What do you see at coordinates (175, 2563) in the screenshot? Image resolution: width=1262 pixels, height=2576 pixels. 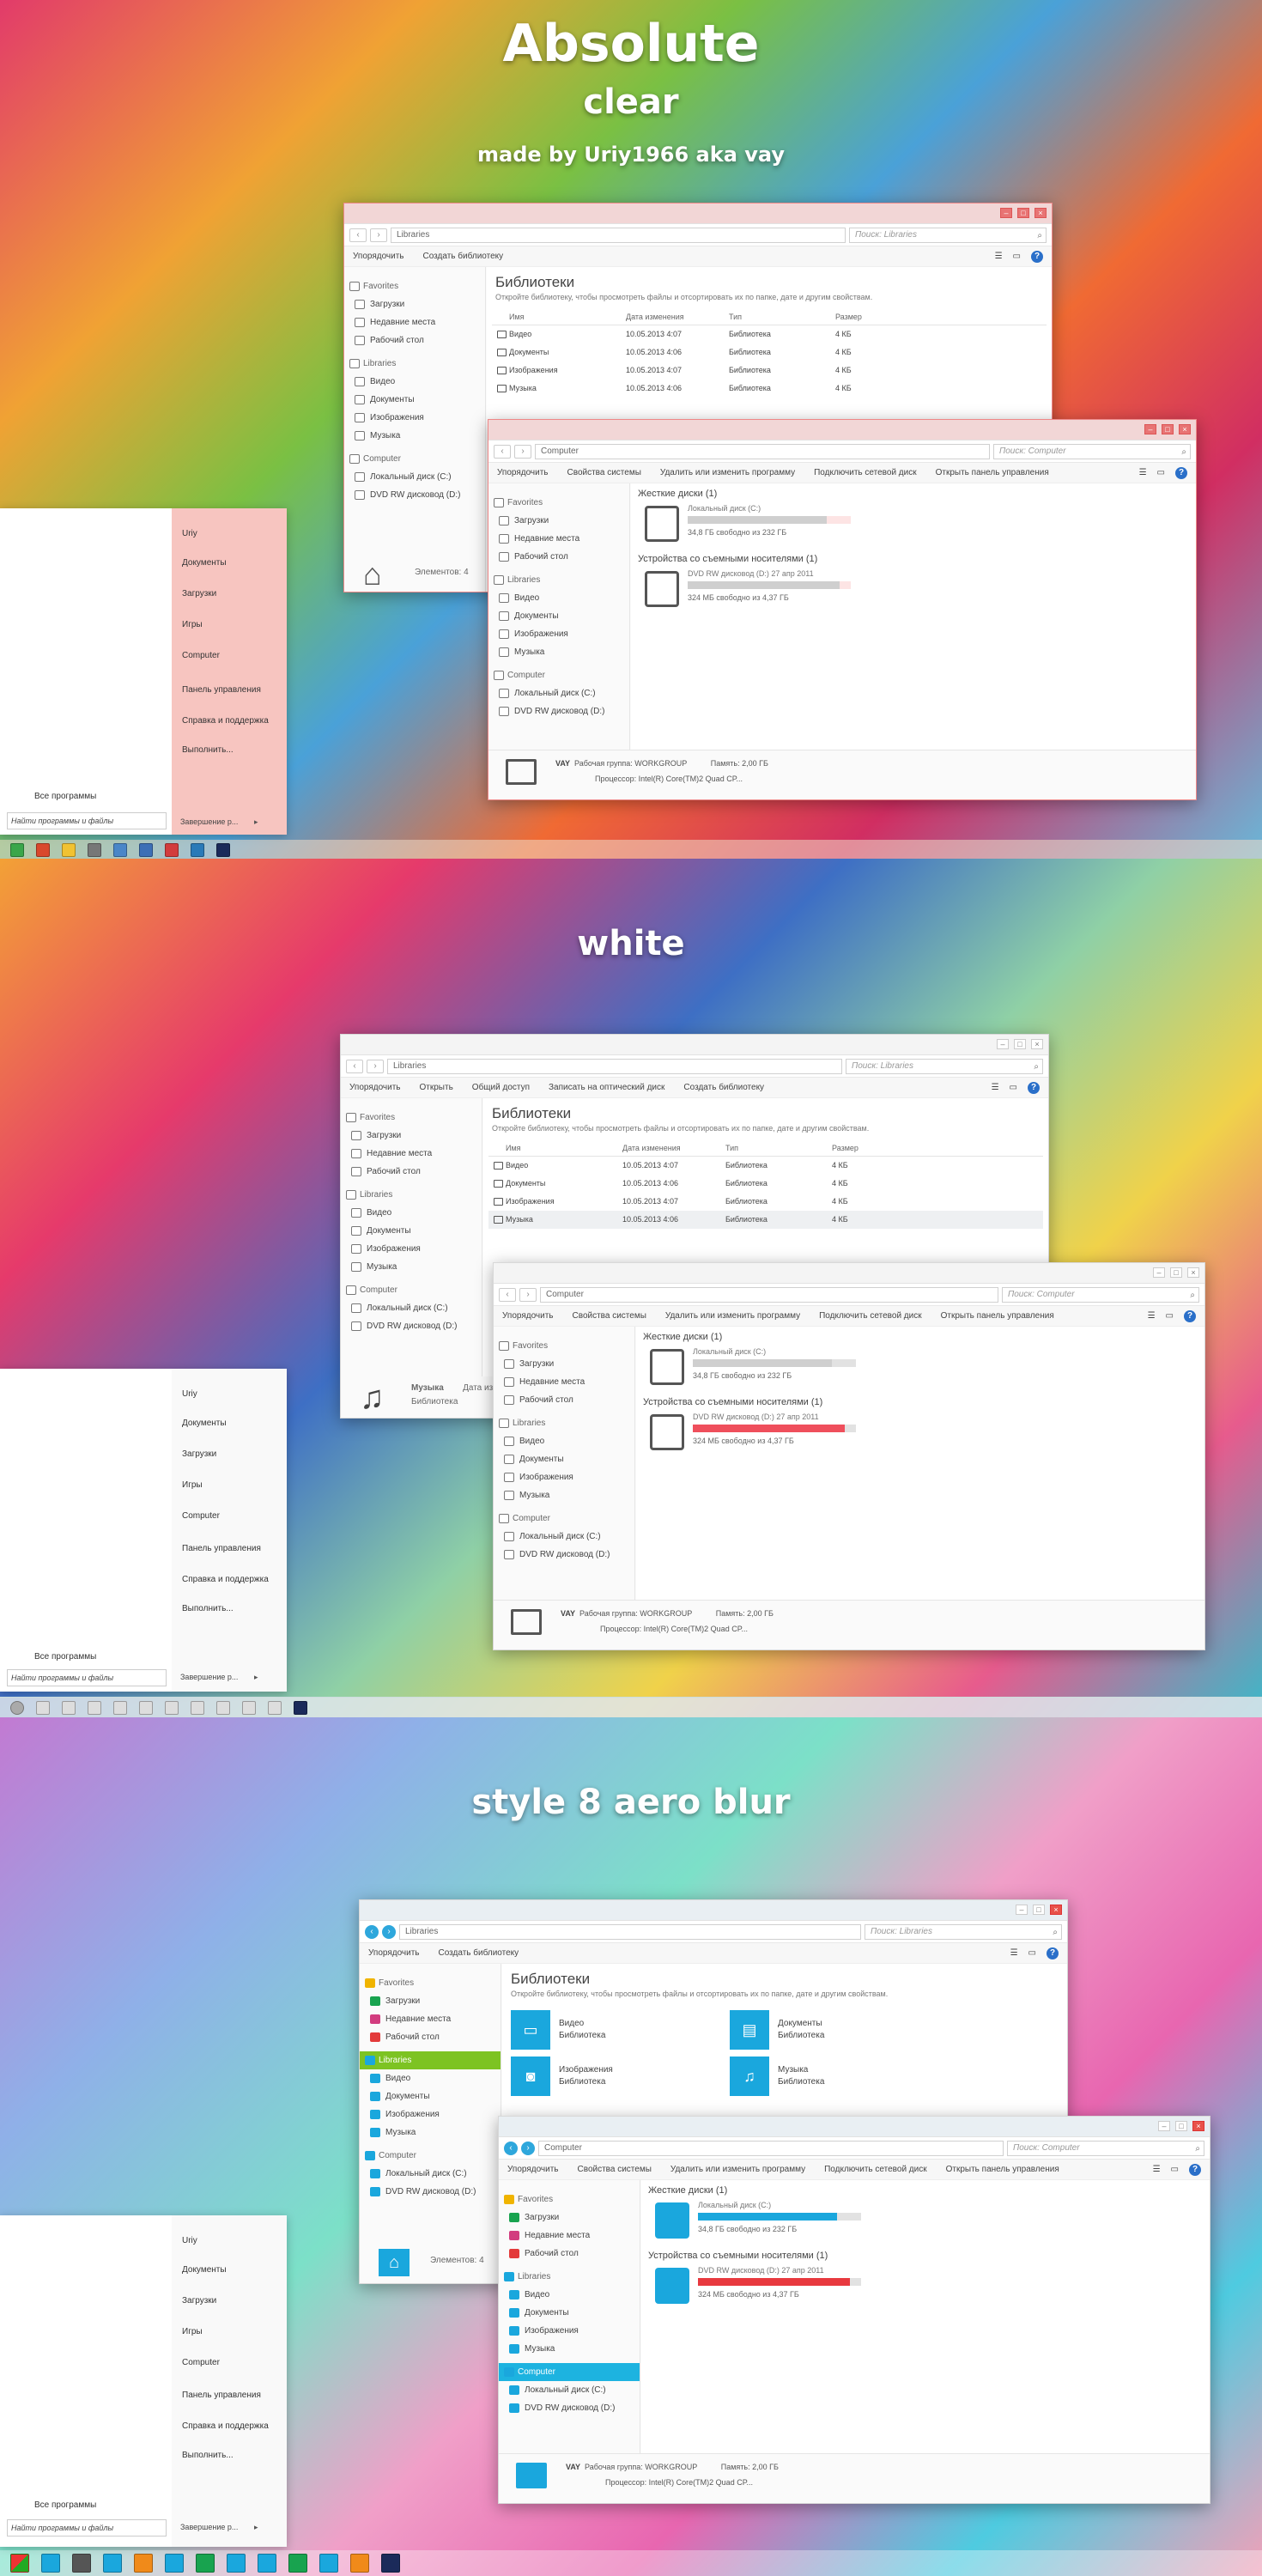 I see `activity-icon` at bounding box center [175, 2563].